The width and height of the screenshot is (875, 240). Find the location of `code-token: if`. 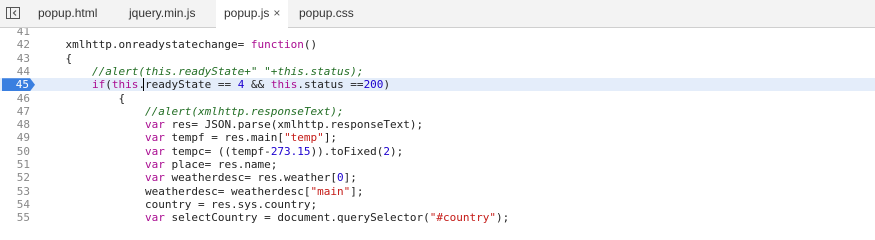

code-token: if is located at coordinates (98, 85).